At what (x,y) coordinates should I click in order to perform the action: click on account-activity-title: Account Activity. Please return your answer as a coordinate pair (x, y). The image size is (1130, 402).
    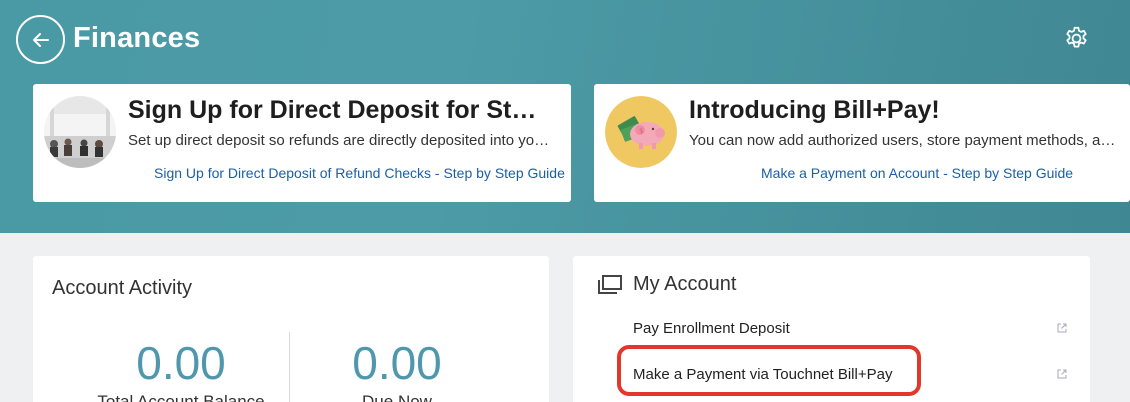
    Looking at the image, I should click on (122, 288).